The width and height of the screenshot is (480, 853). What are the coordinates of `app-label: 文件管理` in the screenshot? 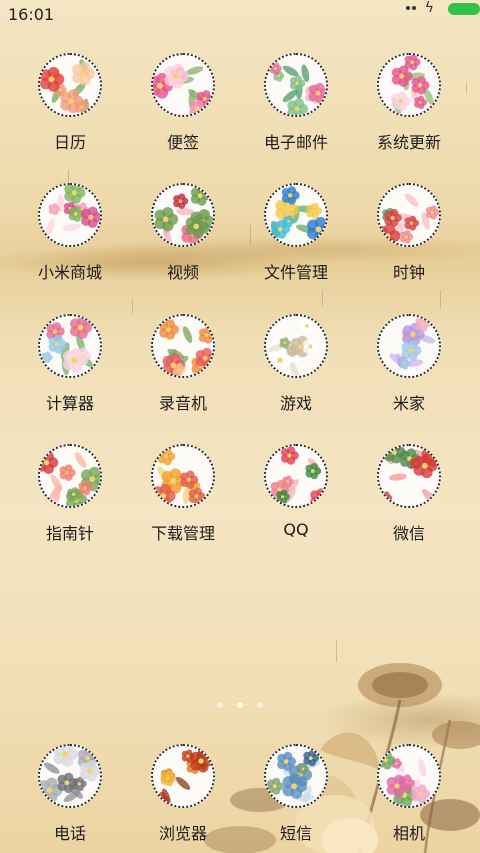 It's located at (295, 272).